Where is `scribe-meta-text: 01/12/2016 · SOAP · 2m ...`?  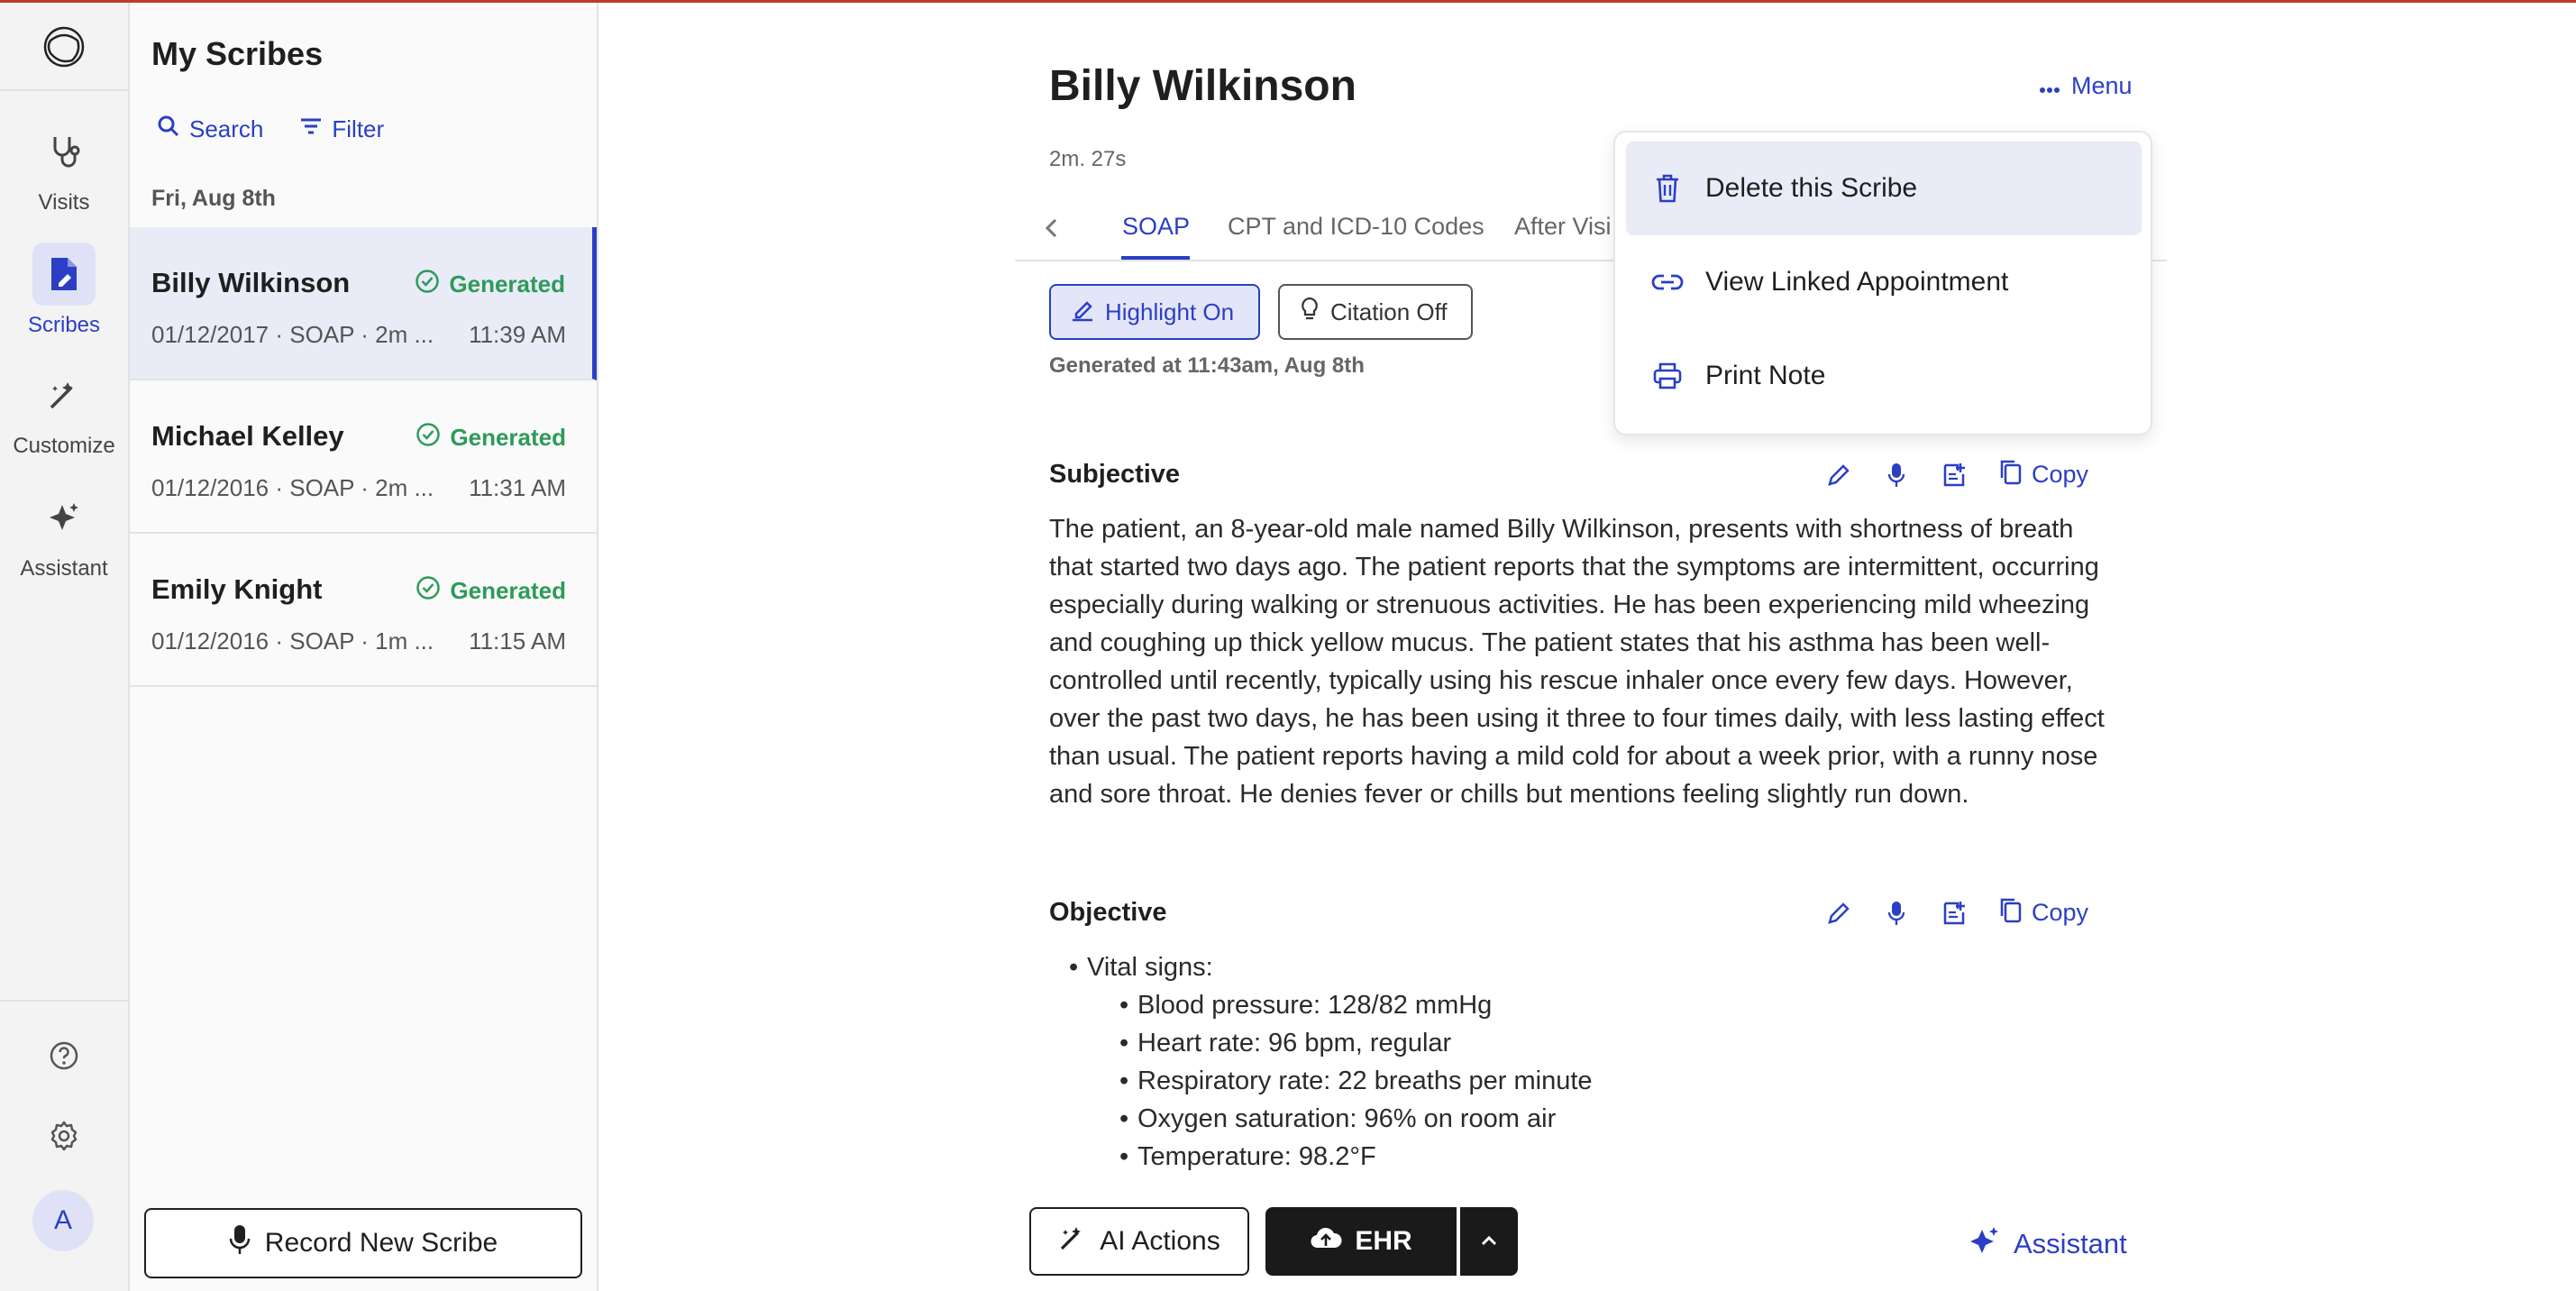
scribe-meta-text: 01/12/2016 · SOAP · 2m ... is located at coordinates (292, 487).